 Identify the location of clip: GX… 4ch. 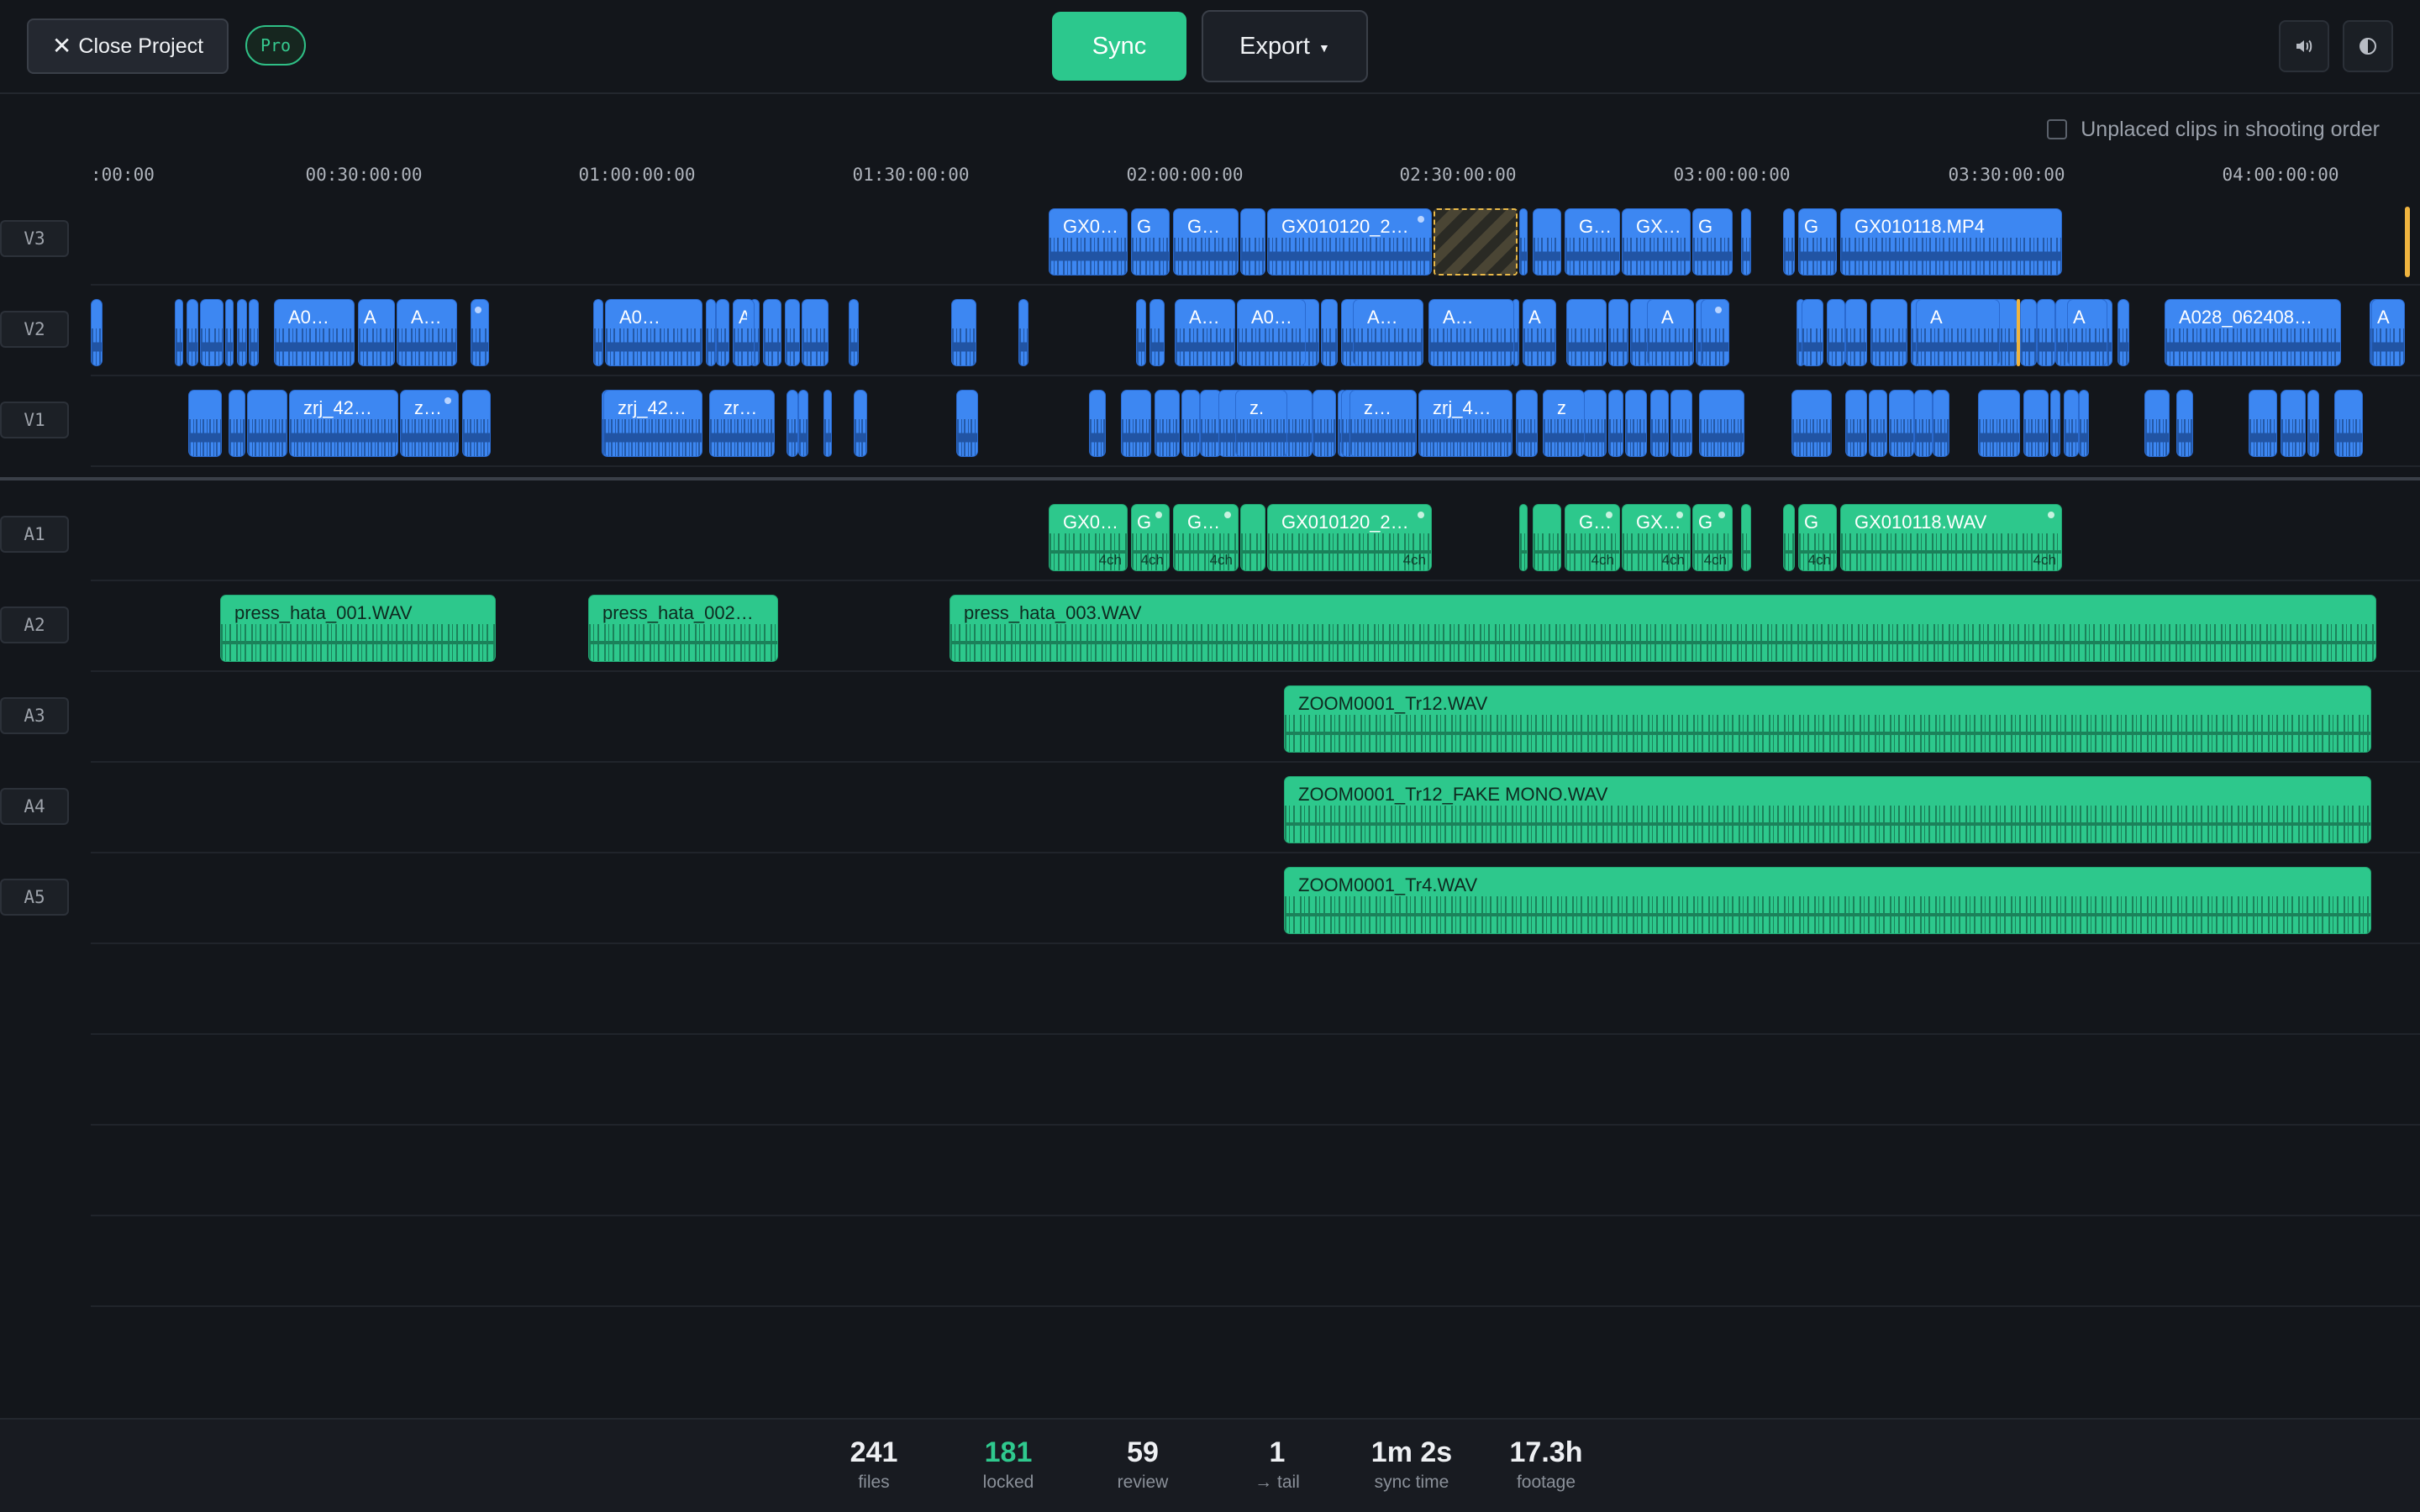
(1656, 537).